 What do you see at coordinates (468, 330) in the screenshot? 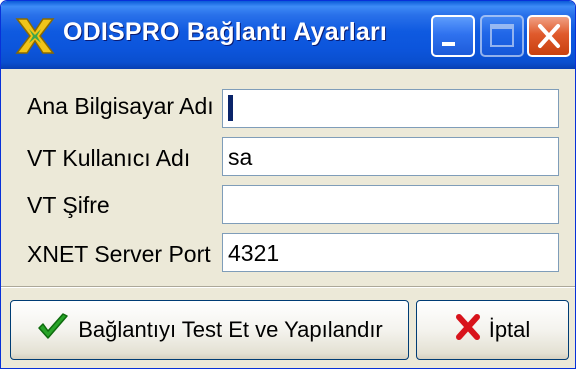
I see `red-x-icon` at bounding box center [468, 330].